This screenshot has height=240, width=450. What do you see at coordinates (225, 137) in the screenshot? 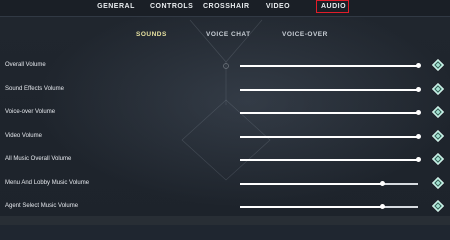
I see `setting-row: Video Volume` at bounding box center [225, 137].